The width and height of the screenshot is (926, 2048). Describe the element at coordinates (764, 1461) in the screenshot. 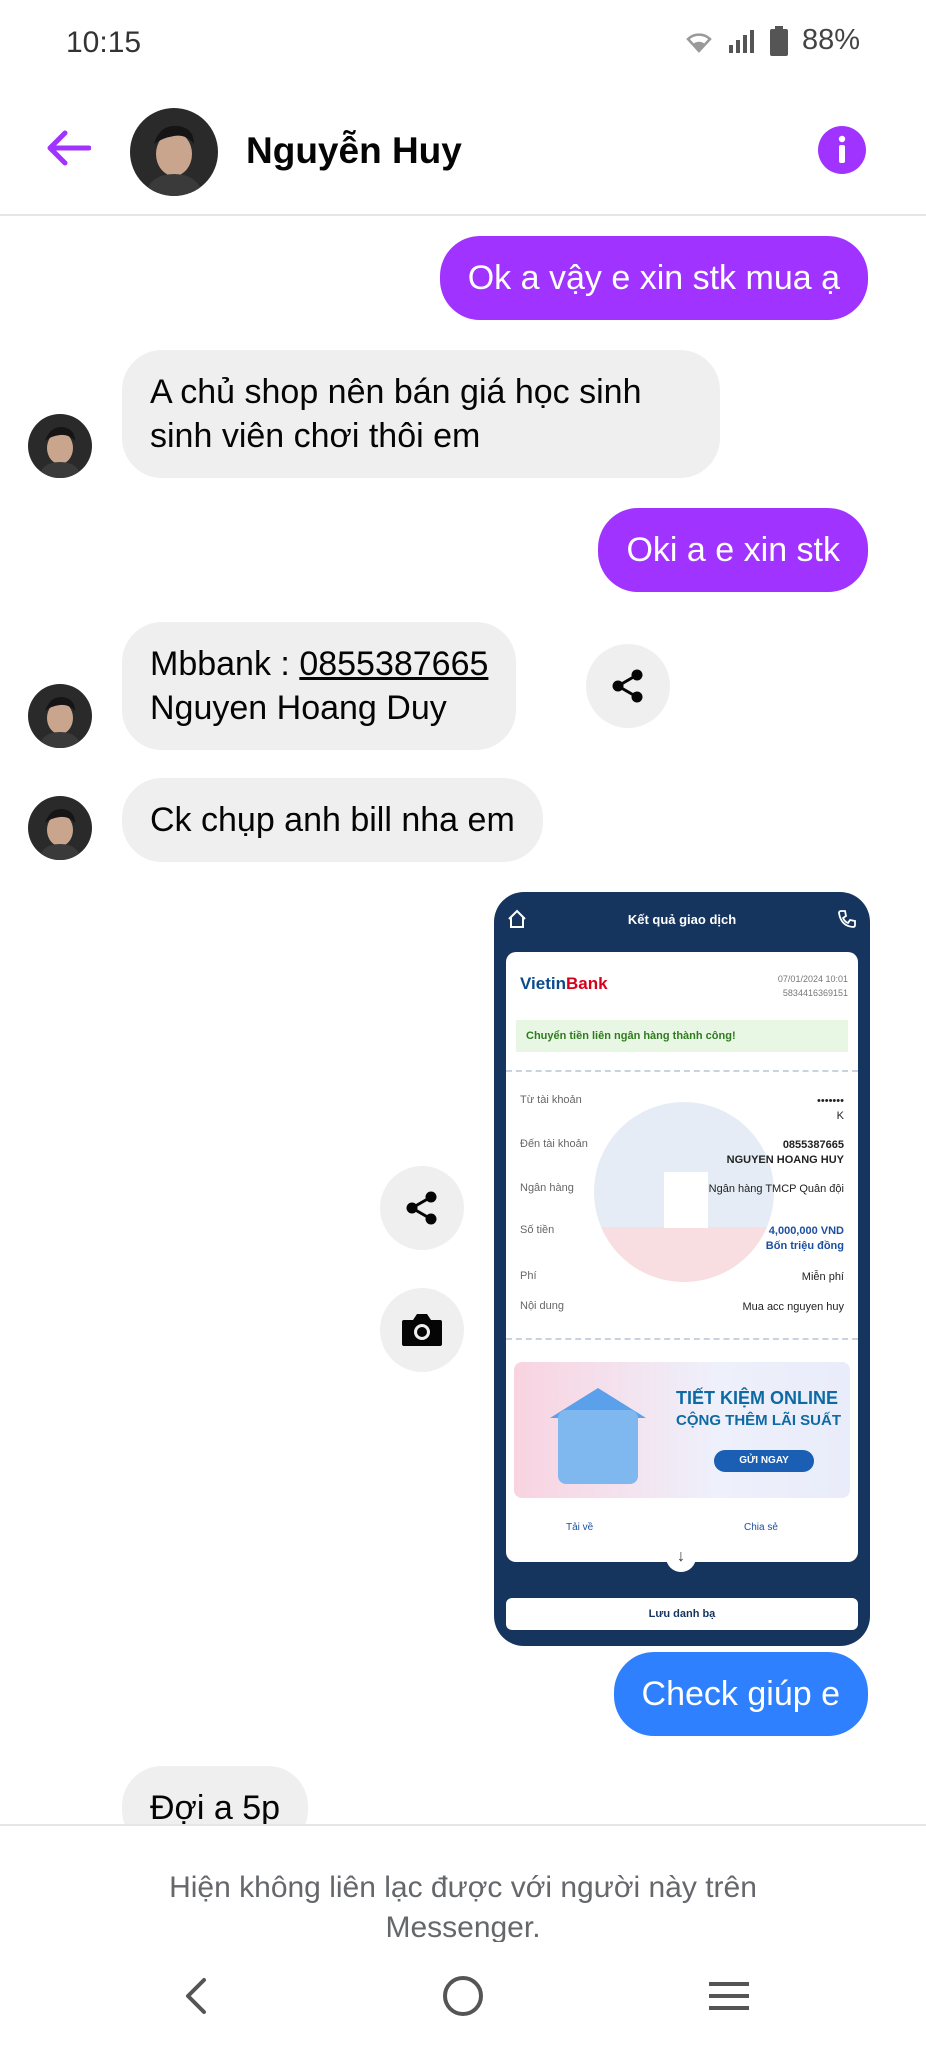

I see `send-now-button: GỬI NGAY` at that location.